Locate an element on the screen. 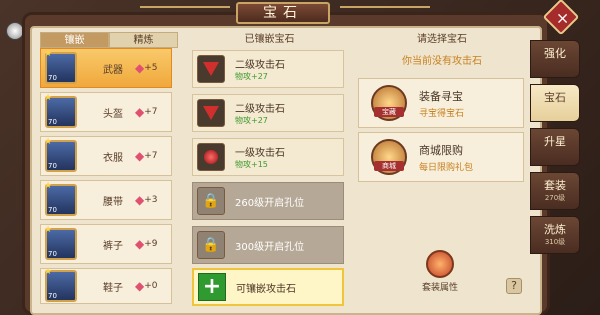 The height and width of the screenshot is (315, 600). equipment-item-helmet: ★ 70 头盔 ◆ +7 is located at coordinates (106, 112).